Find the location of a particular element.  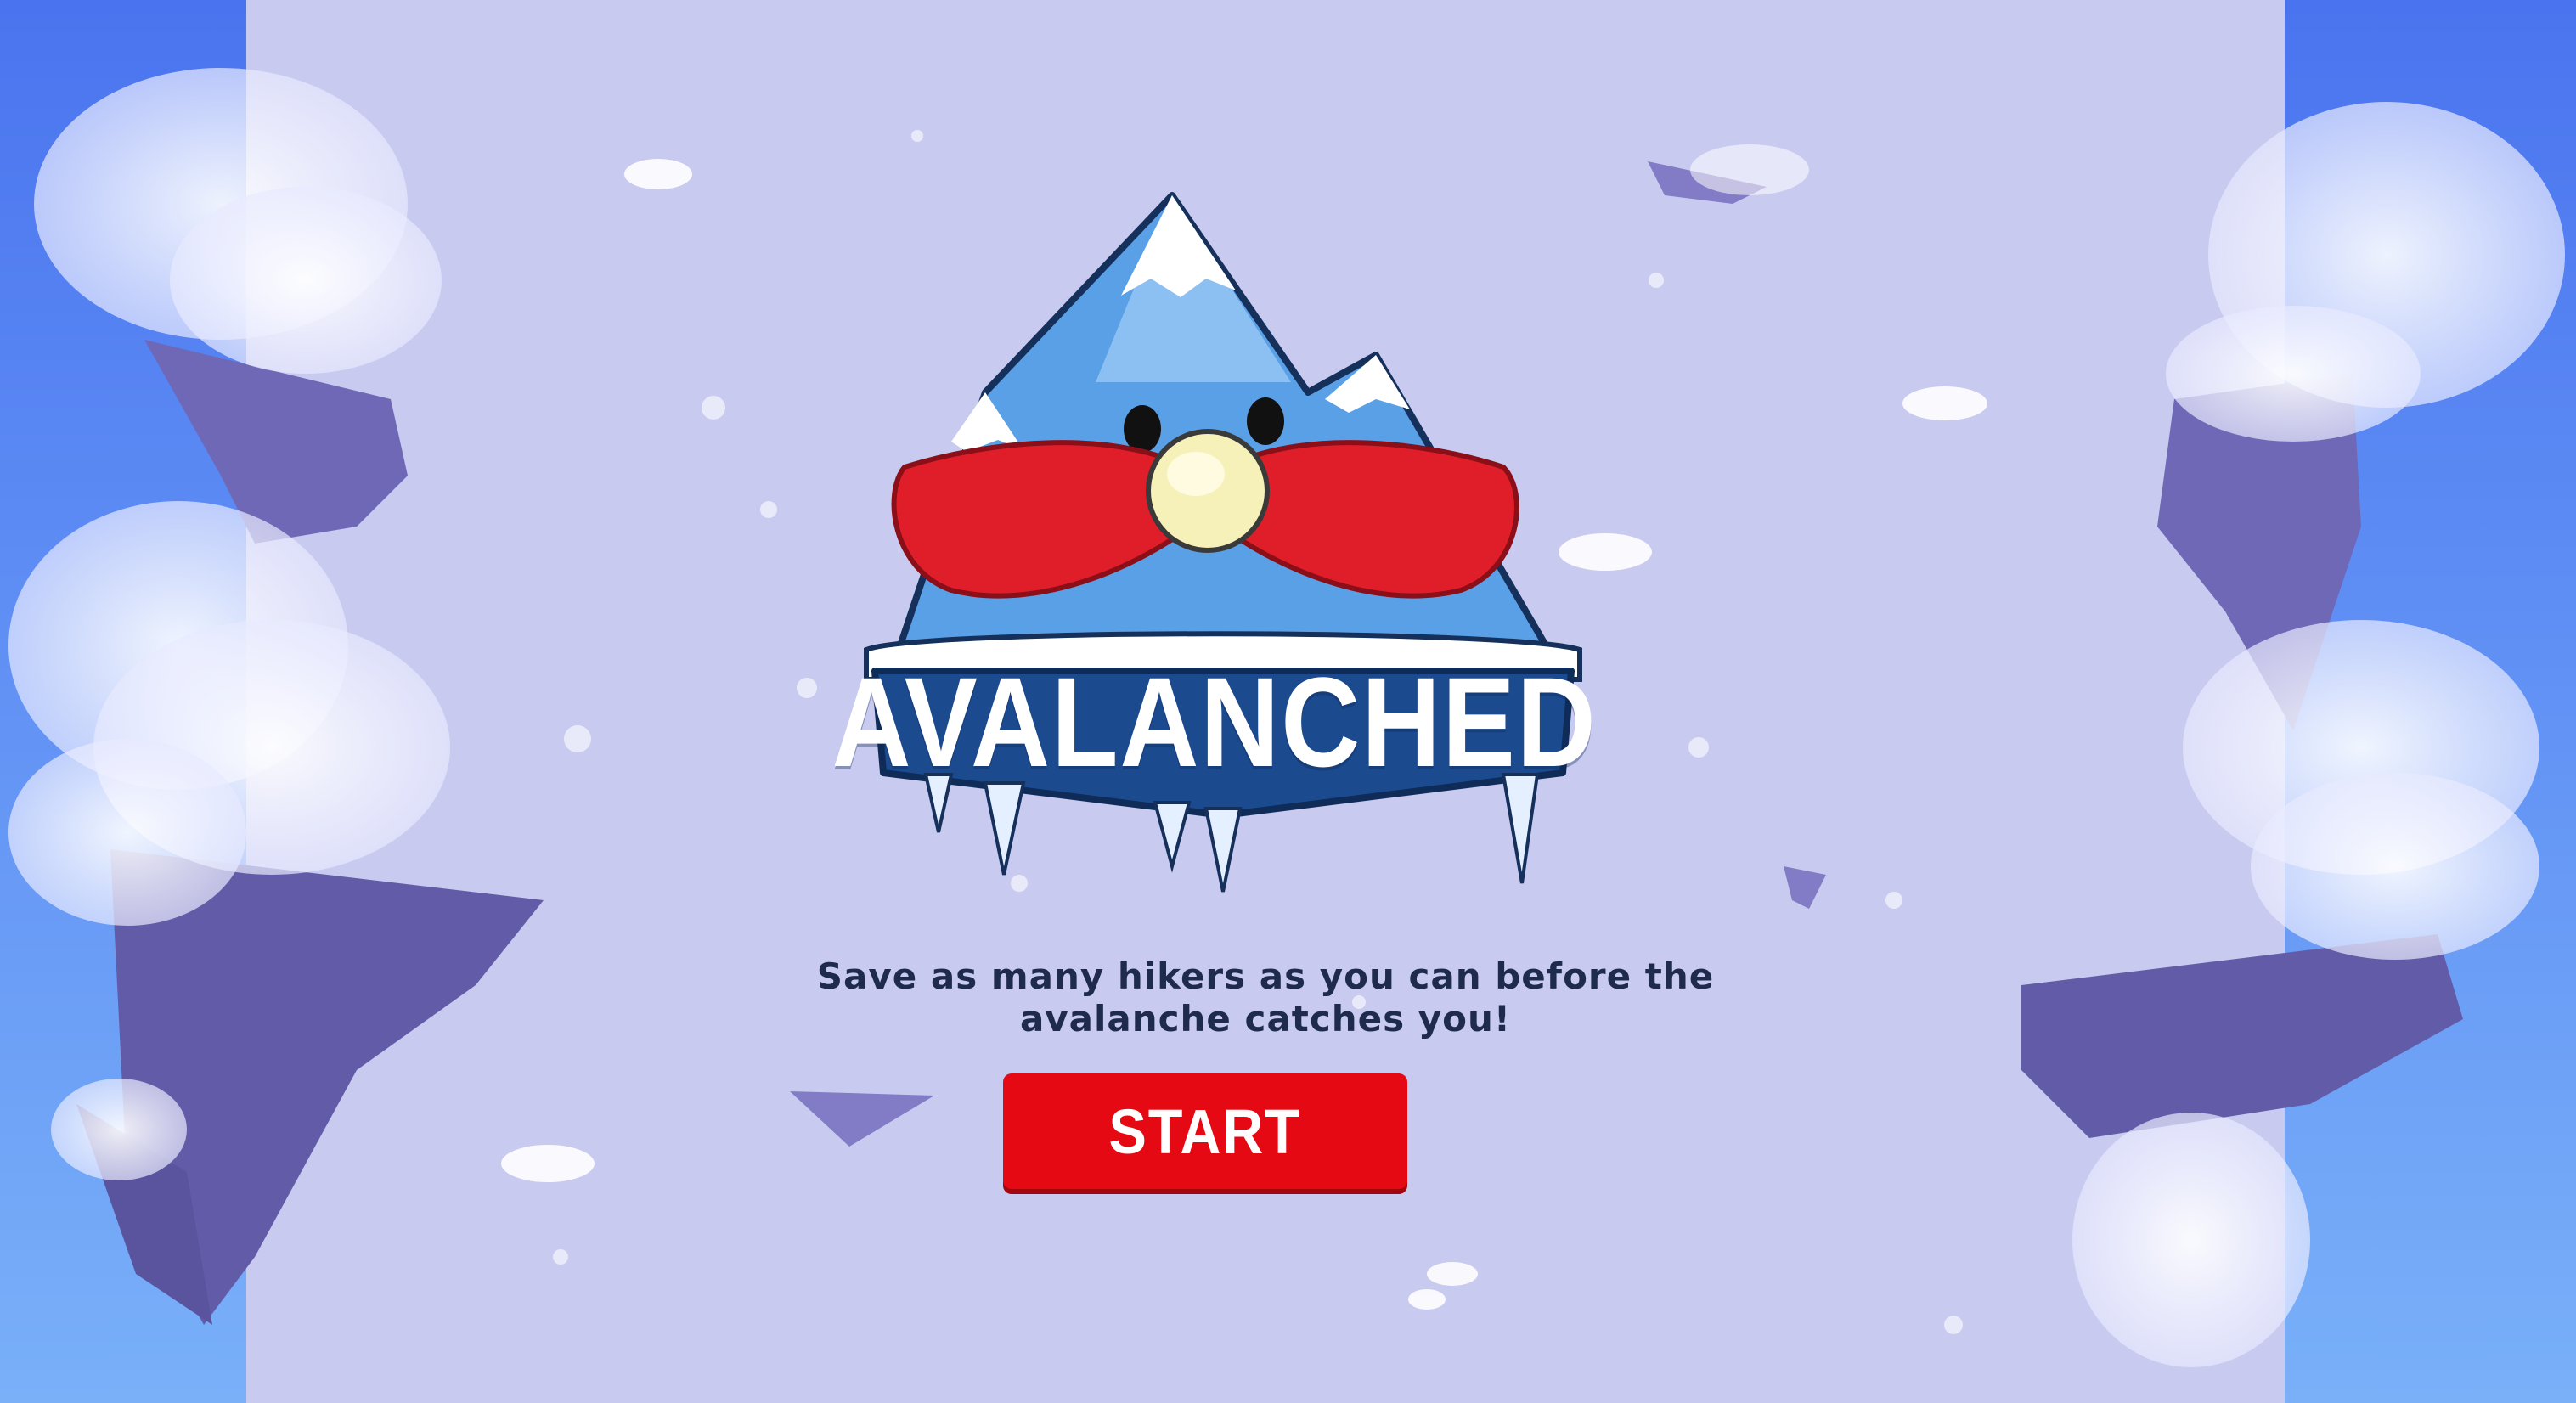

mountain-mascot-icon is located at coordinates (1223, 542).